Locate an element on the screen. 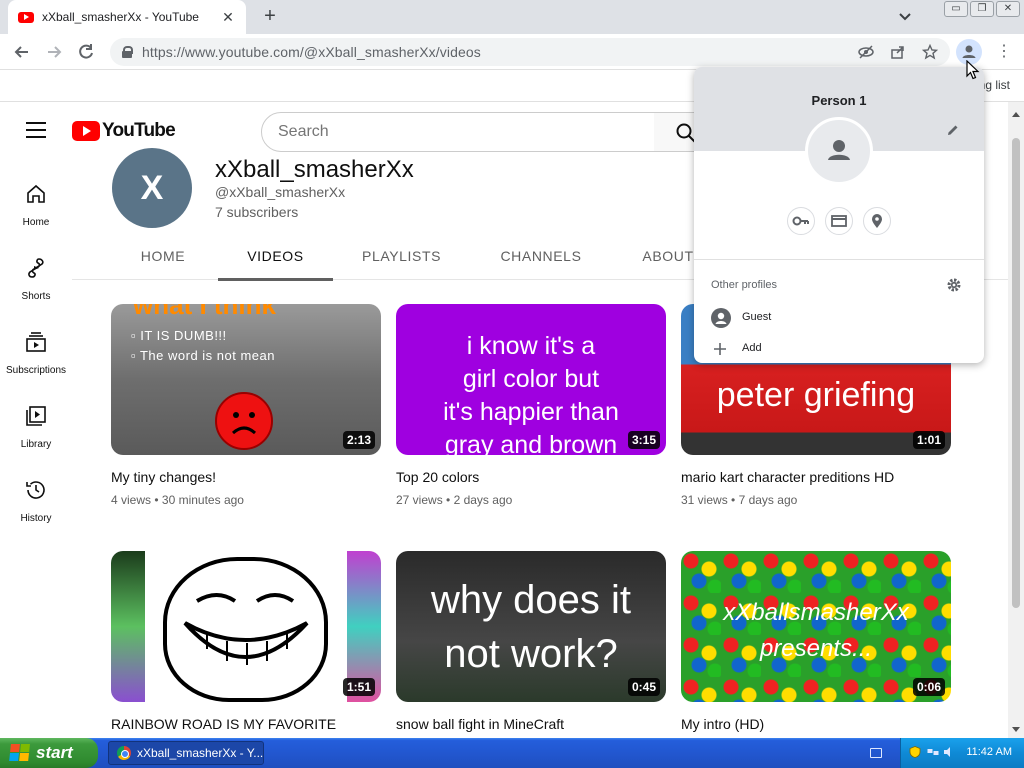 Image resolution: width=1024 pixels, height=768 pixels. windows-taskbar: start xXball_smasherXx - Y... 11:42 AM is located at coordinates (512, 753).